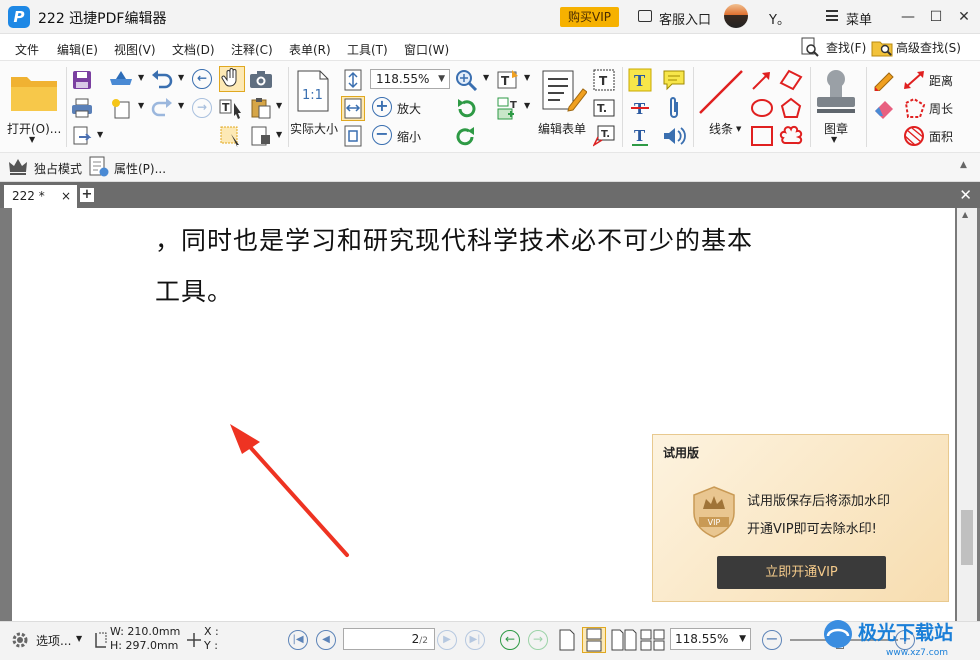  What do you see at coordinates (181, 105) in the screenshot?
I see `redo-dropdown-icon: ▼` at bounding box center [181, 105].